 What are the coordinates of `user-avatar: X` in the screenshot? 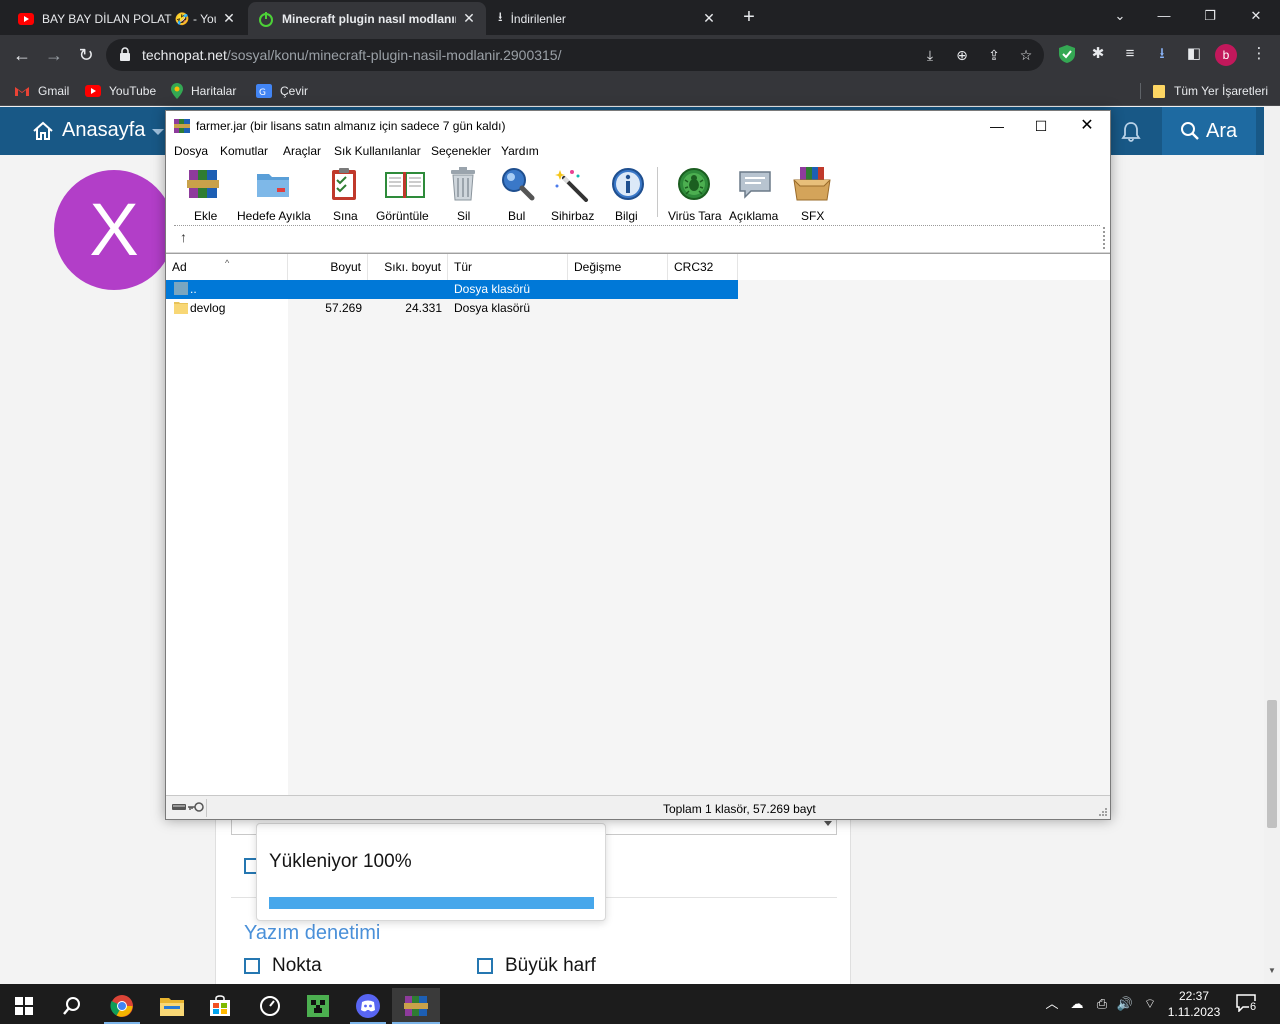 It's located at (114, 230).